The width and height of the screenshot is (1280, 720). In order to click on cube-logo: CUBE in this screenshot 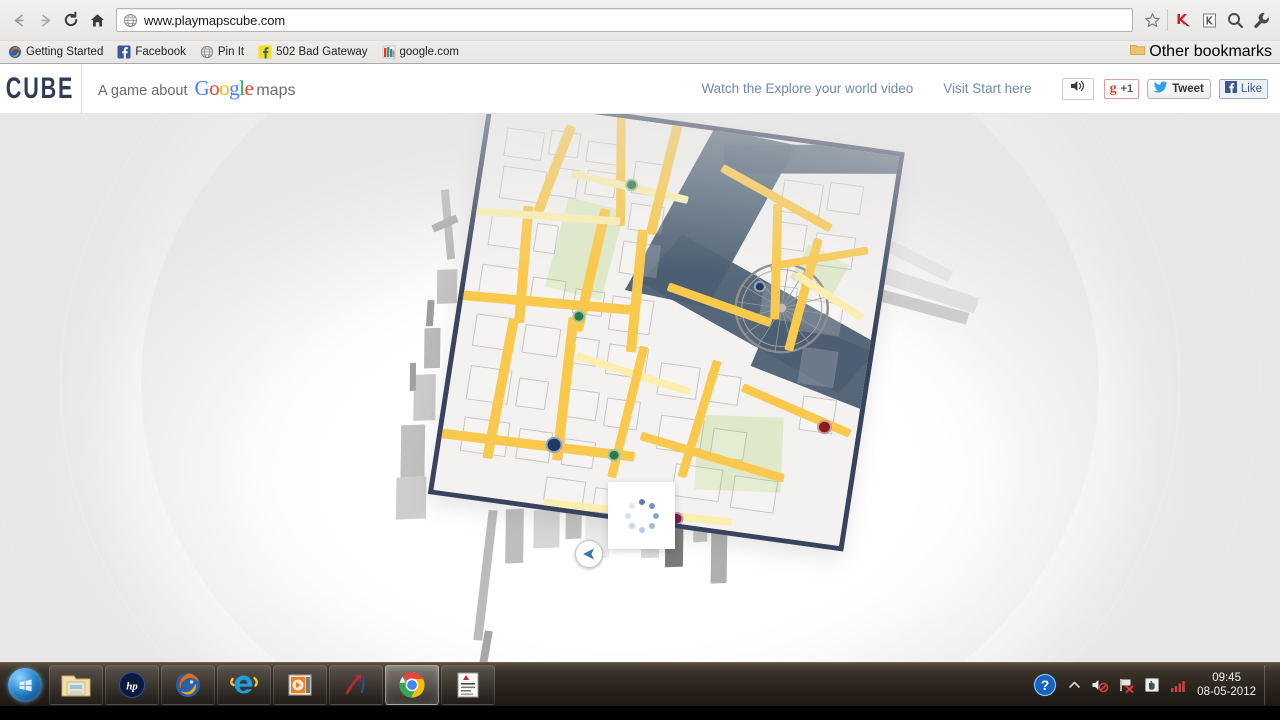, I will do `click(40, 88)`.